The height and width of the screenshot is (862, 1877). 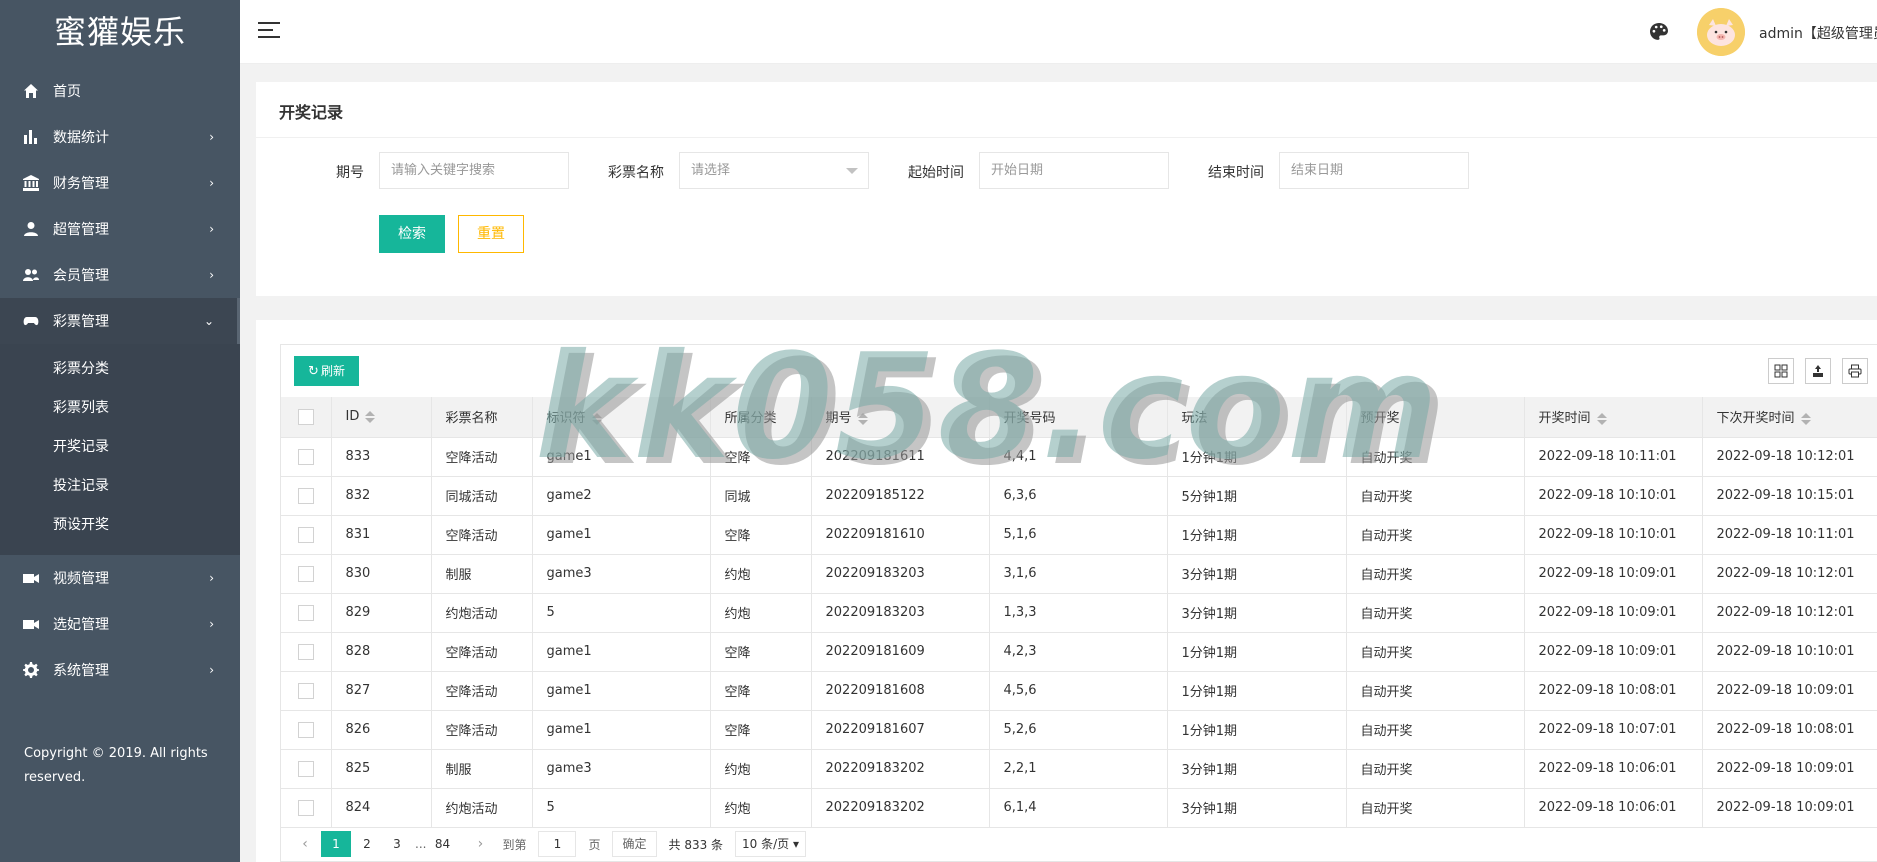 What do you see at coordinates (480, 844) in the screenshot?
I see `next-page-icon: ›` at bounding box center [480, 844].